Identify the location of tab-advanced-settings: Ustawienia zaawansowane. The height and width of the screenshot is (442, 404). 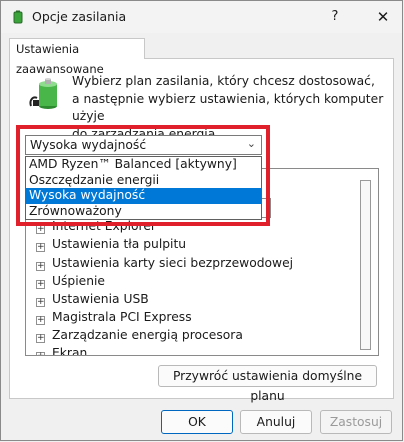
(77, 57).